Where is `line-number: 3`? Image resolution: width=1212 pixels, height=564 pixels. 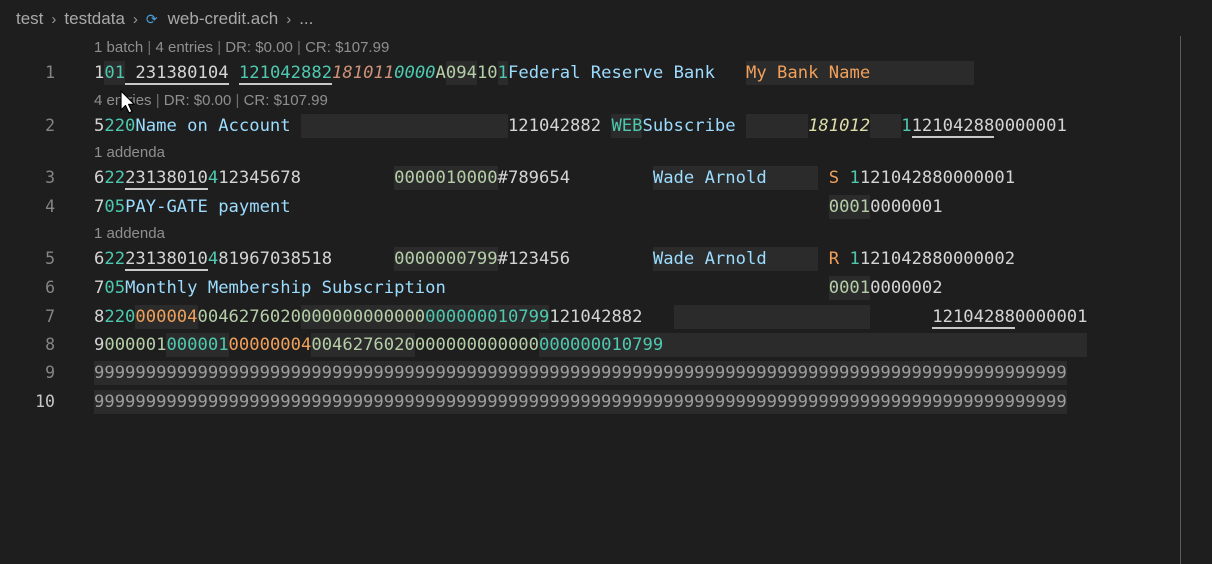
line-number: 3 is located at coordinates (50, 177).